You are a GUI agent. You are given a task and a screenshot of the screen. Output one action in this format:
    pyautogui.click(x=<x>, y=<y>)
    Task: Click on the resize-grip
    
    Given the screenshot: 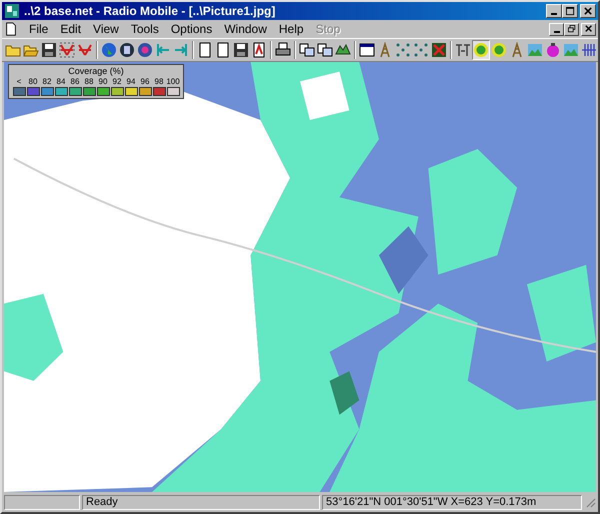 What is the action you would take?
    pyautogui.click(x=590, y=502)
    